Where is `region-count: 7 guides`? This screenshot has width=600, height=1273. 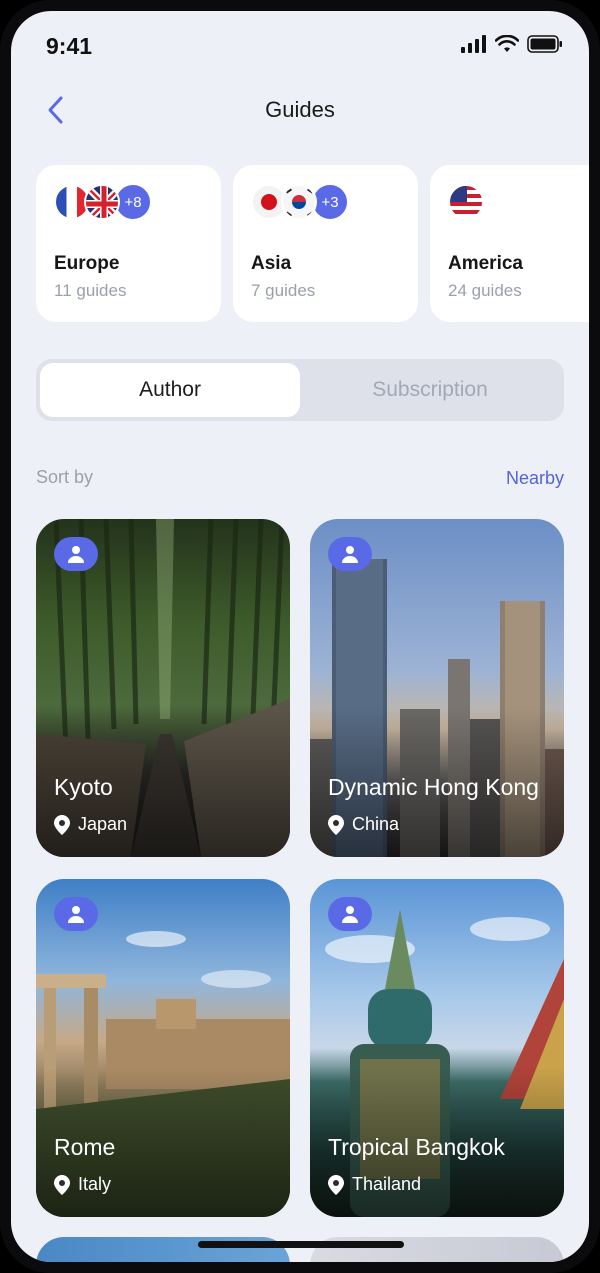
region-count: 7 guides is located at coordinates (283, 290).